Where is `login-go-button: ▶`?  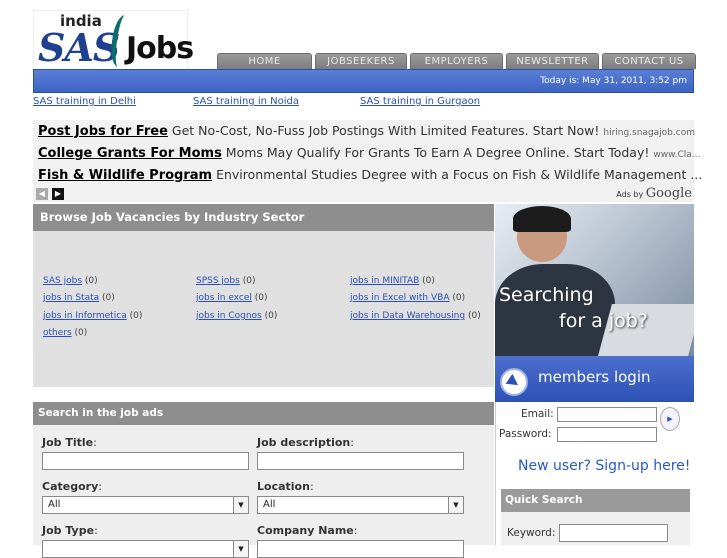
login-go-button: ▶ is located at coordinates (670, 419).